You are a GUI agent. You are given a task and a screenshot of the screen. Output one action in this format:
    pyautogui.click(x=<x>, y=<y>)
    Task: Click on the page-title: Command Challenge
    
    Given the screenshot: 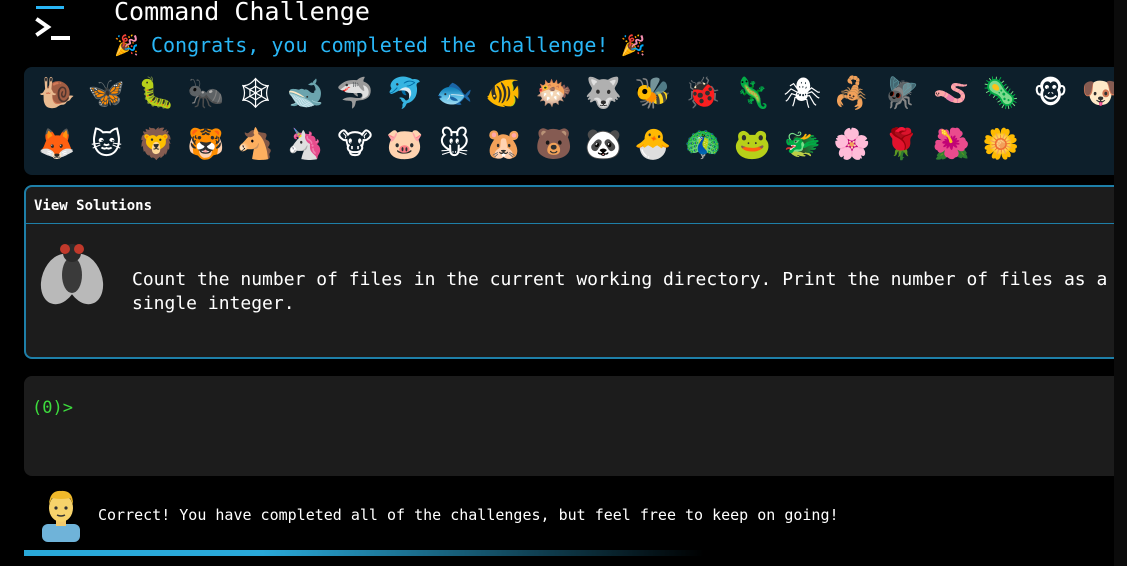 What is the action you would take?
    pyautogui.click(x=242, y=13)
    